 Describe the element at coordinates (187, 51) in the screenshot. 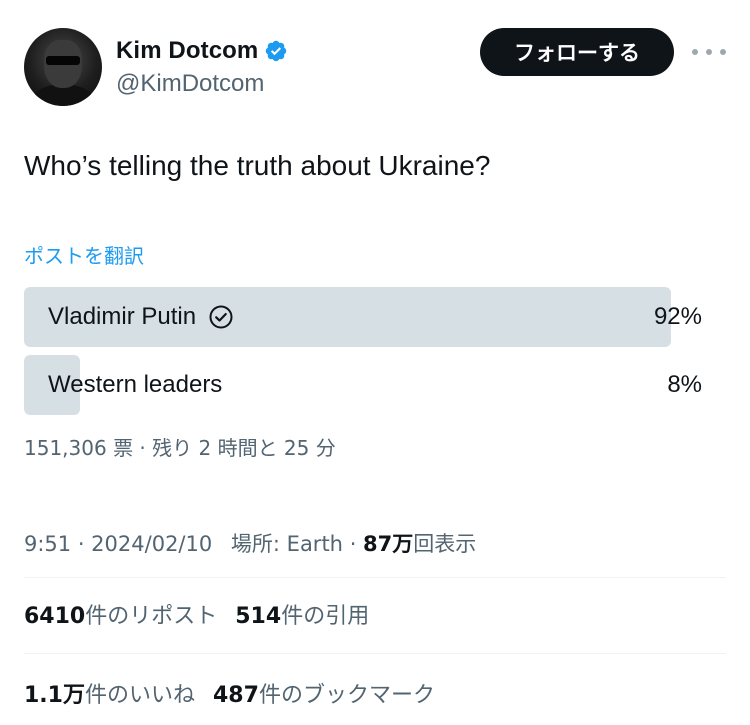

I see `display-name: Kim Dotcom` at that location.